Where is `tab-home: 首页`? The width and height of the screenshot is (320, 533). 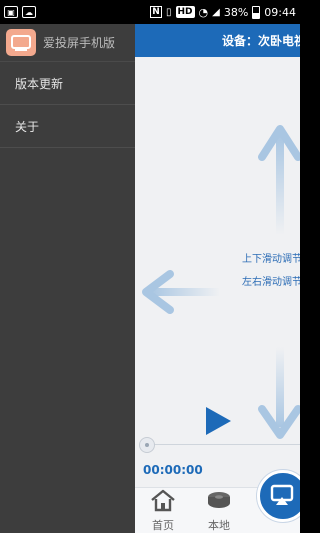
tab-home: 首页 is located at coordinates (163, 510).